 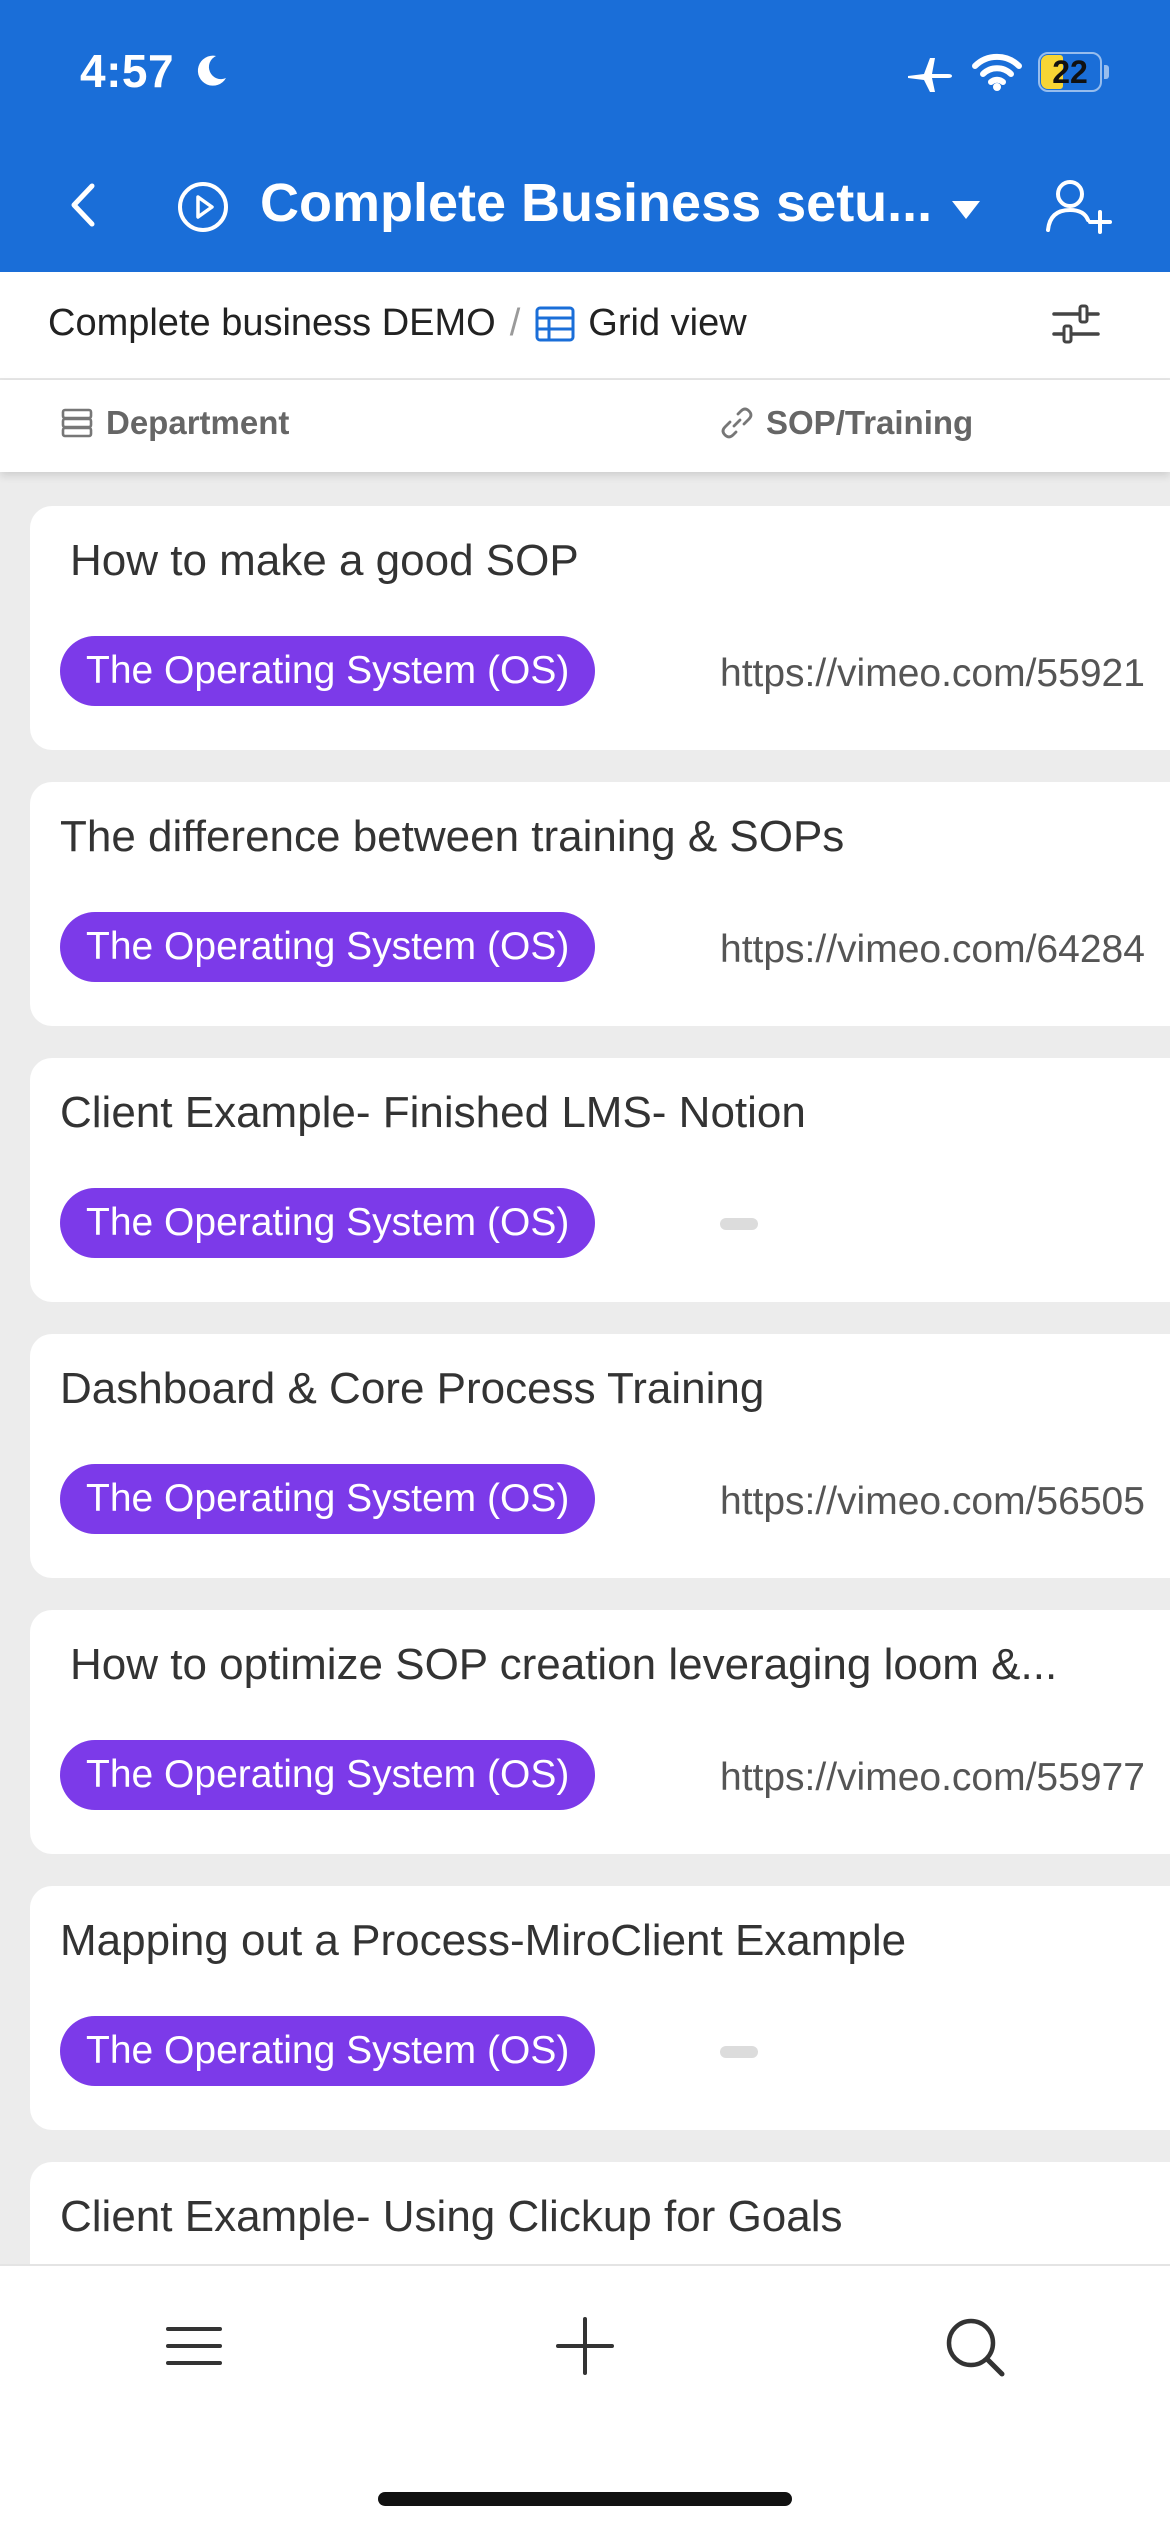 I want to click on record-title: Client Example- Using Clickup for Goals, so click(x=451, y=2216).